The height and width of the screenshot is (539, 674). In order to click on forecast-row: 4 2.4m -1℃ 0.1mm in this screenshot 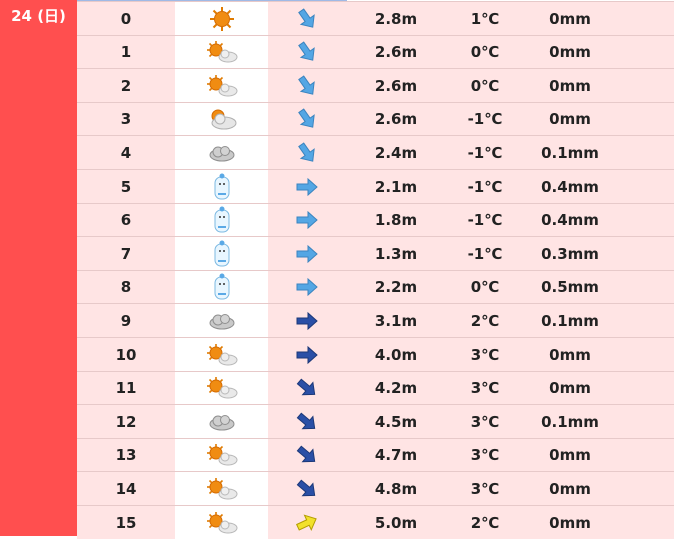, I will do `click(375, 152)`.